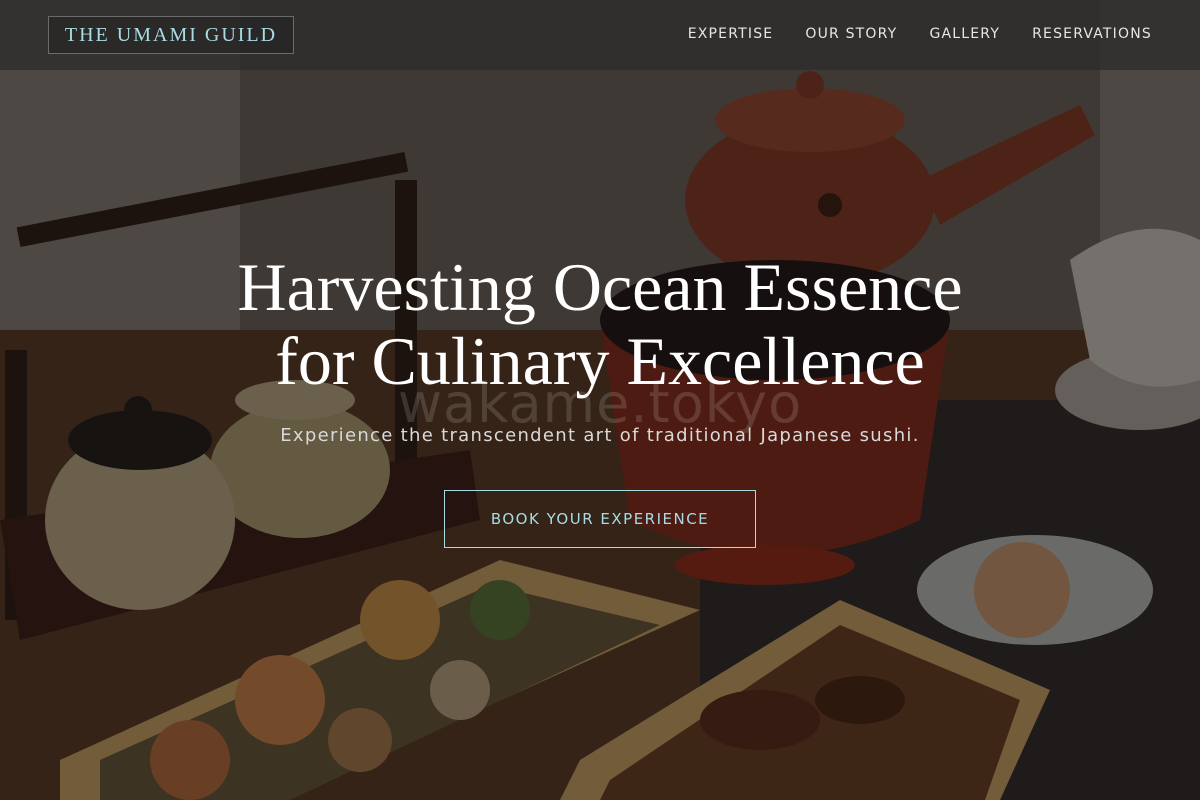 The image size is (1200, 800). What do you see at coordinates (171, 35) in the screenshot?
I see `brand-logo: THE UMAMI GUILD` at bounding box center [171, 35].